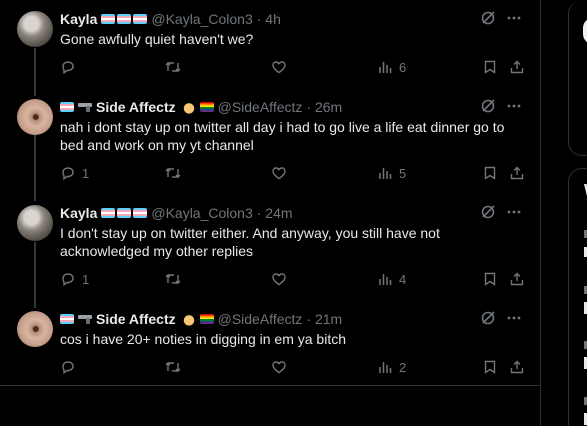 Image resolution: width=587 pixels, height=426 pixels. I want to click on tweet-header: Kayla @Kayla_Colon3 · 4h, so click(170, 19).